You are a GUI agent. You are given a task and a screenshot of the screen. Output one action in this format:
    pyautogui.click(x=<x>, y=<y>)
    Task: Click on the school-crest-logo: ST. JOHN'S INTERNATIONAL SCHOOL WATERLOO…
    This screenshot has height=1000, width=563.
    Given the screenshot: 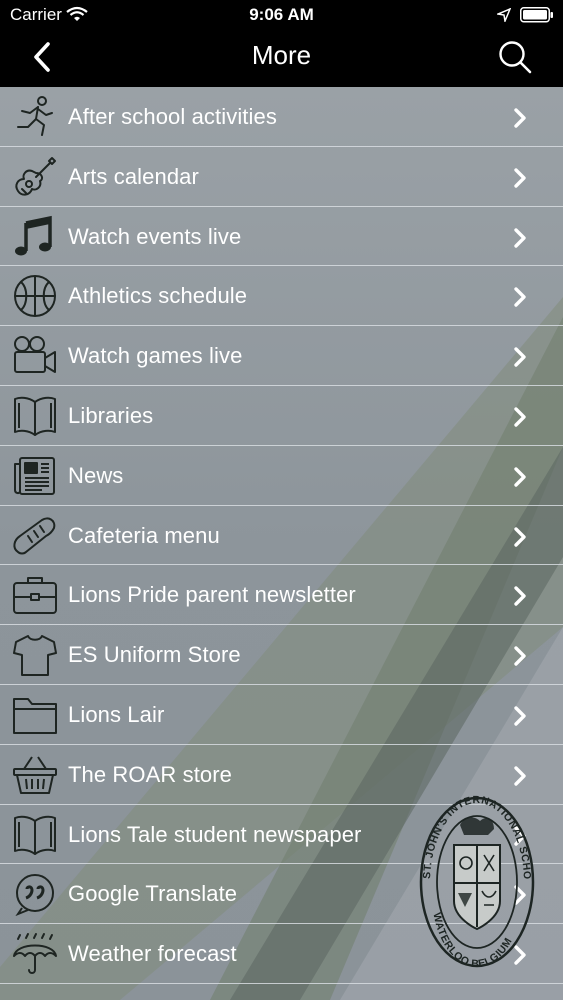 What is the action you would take?
    pyautogui.click(x=475, y=878)
    